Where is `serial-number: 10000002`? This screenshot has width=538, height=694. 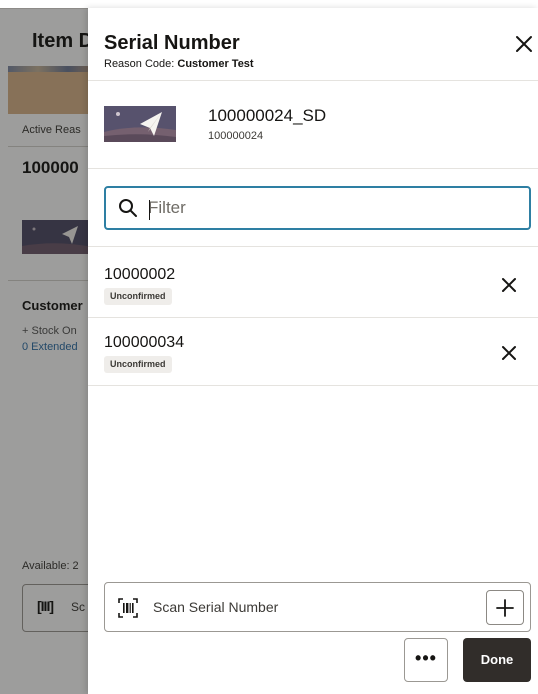
serial-number: 10000002 is located at coordinates (140, 274).